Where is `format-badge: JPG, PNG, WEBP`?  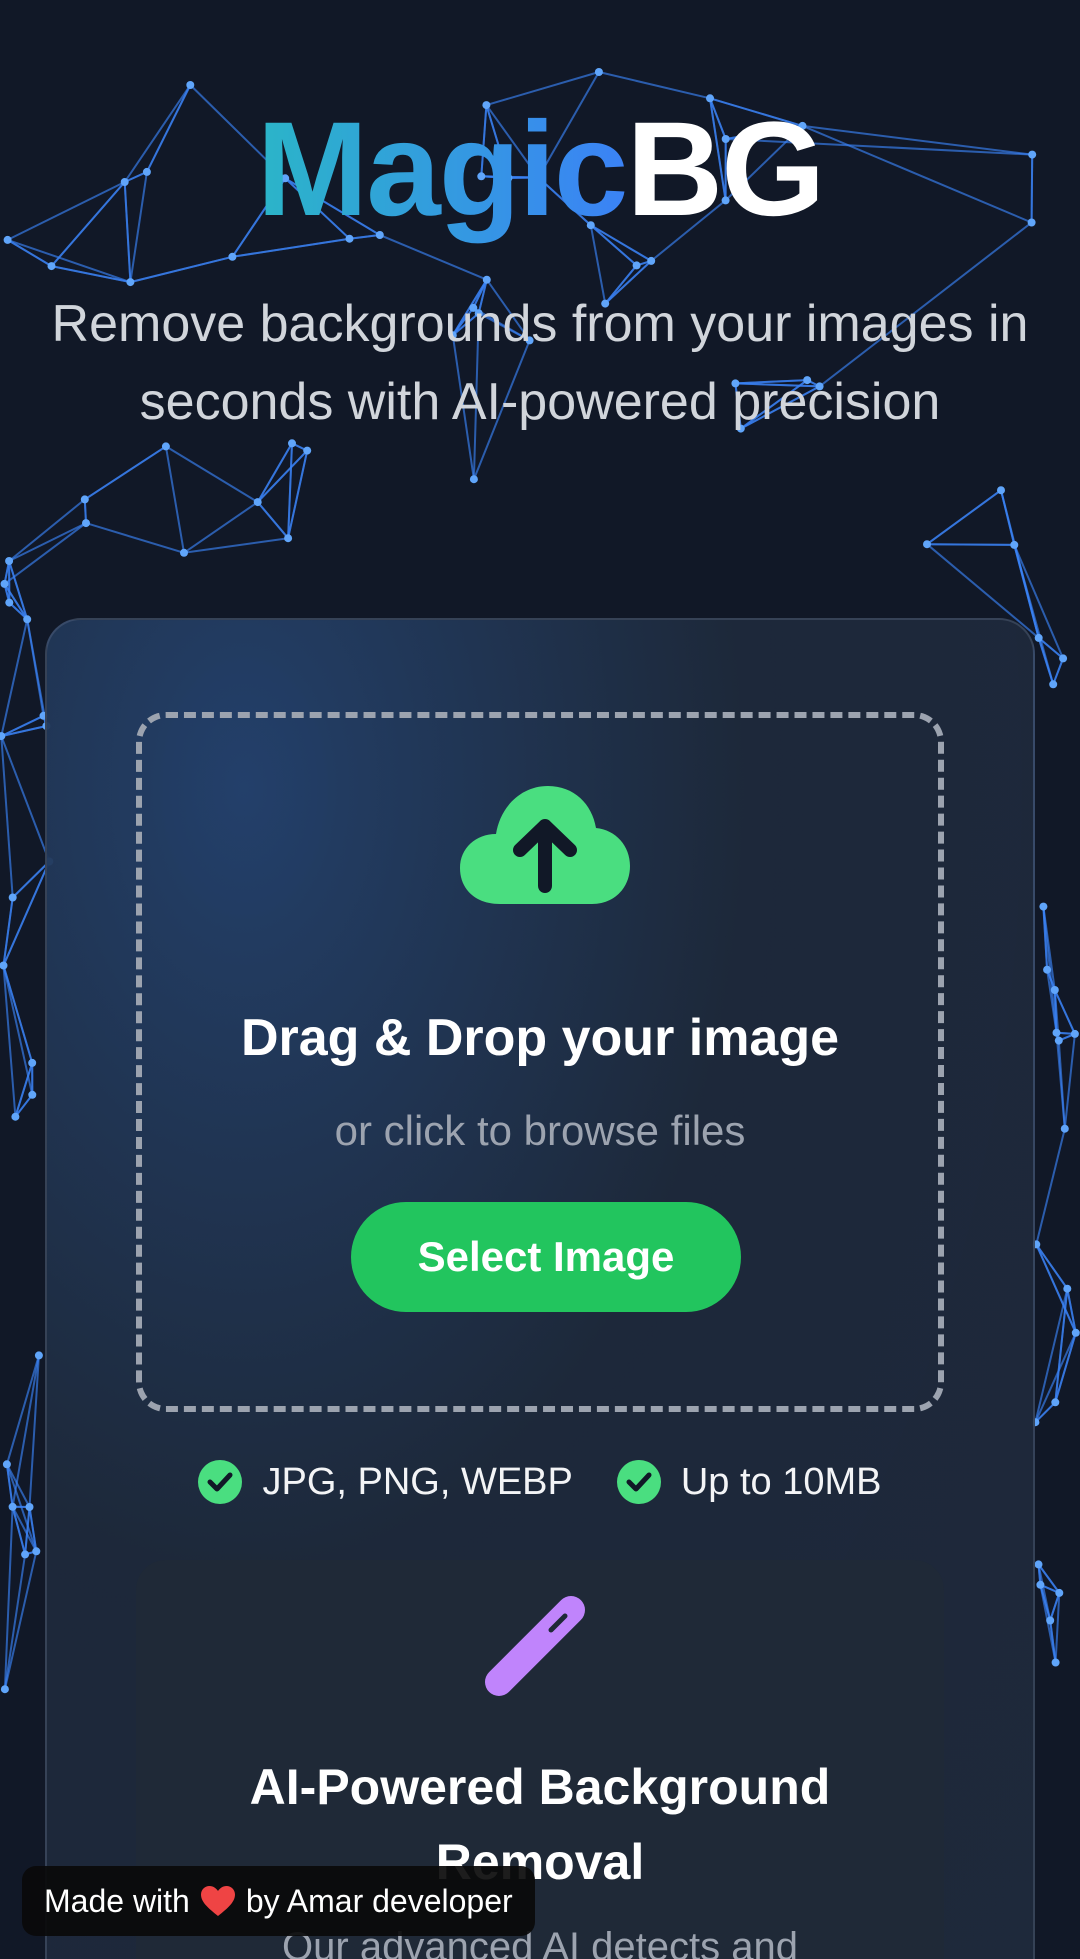
format-badge: JPG, PNG, WEBP is located at coordinates (385, 1482).